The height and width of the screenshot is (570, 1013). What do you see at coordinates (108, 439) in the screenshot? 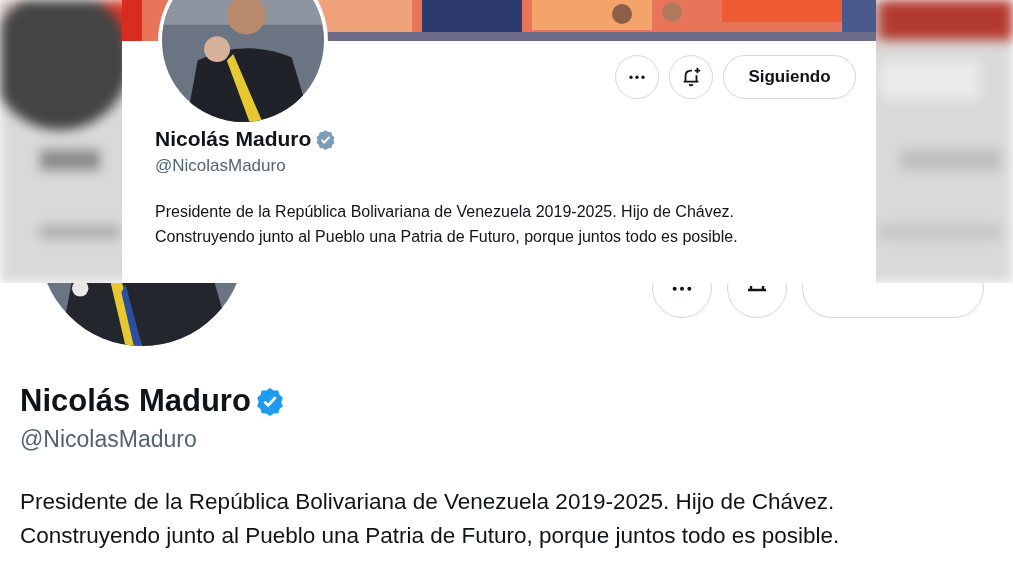
I see `profile-handle: @NicolasMaduro` at bounding box center [108, 439].